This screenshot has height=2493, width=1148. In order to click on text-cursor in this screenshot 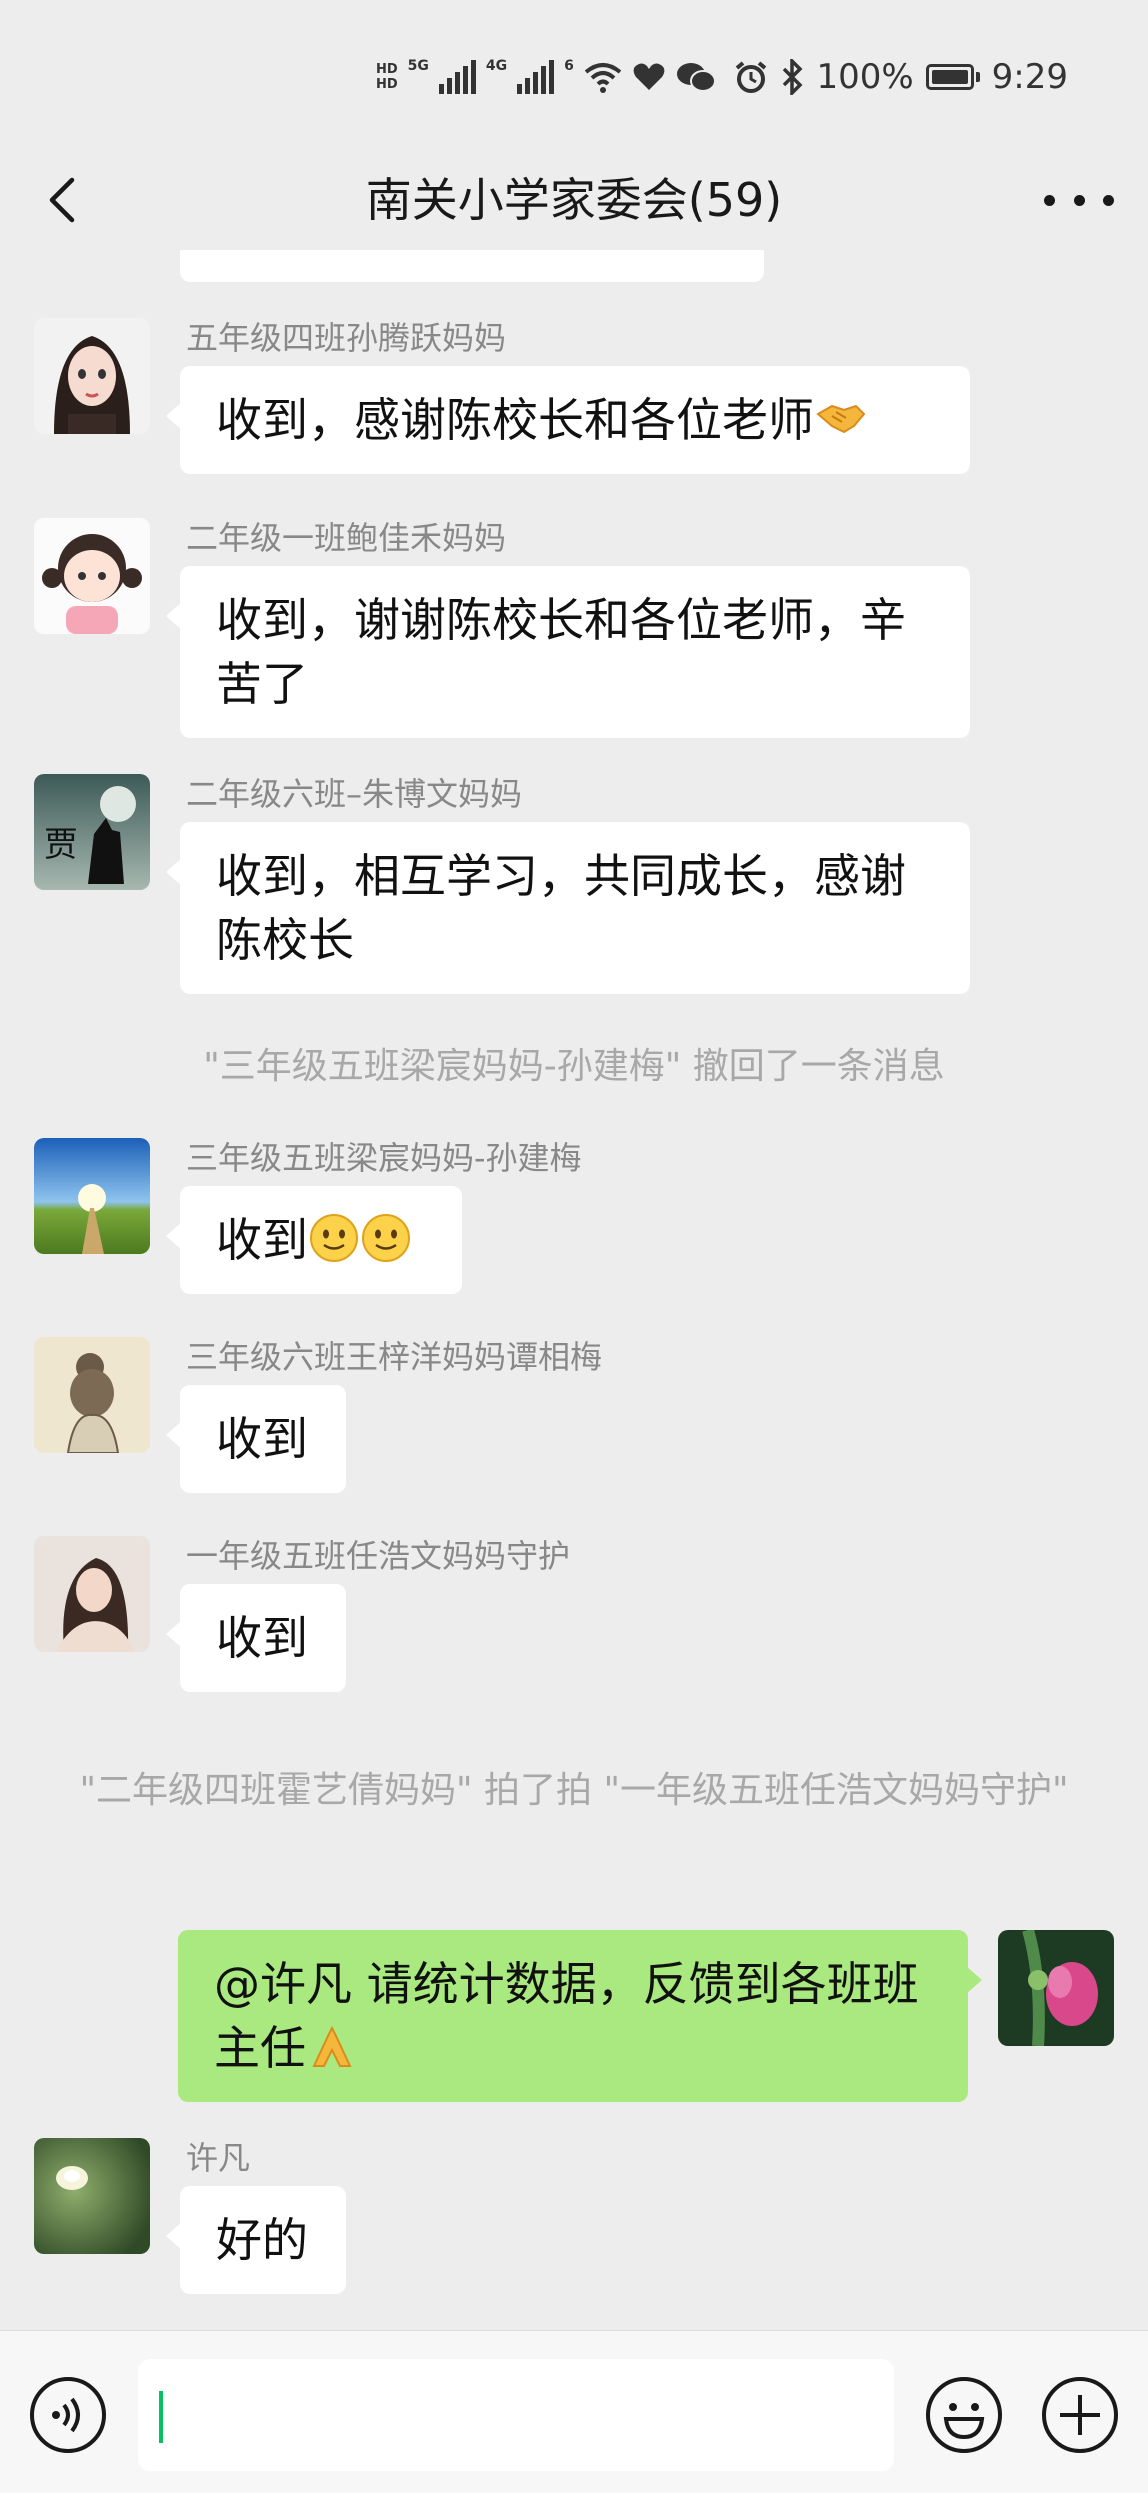, I will do `click(161, 2417)`.